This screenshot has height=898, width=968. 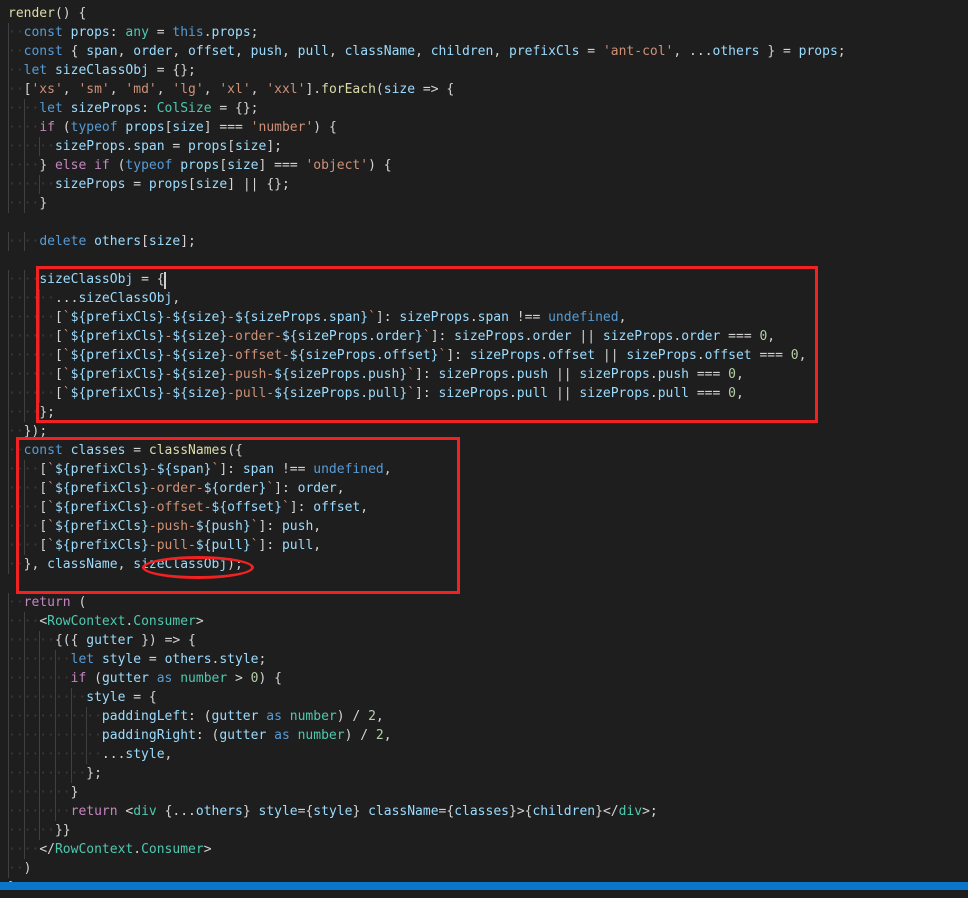 I want to click on code-line: ··}, className, sizeClassObj);, so click(x=484, y=564).